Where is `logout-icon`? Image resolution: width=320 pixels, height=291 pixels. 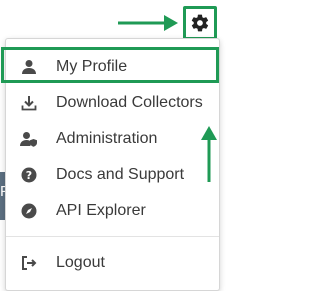 logout-icon is located at coordinates (29, 263).